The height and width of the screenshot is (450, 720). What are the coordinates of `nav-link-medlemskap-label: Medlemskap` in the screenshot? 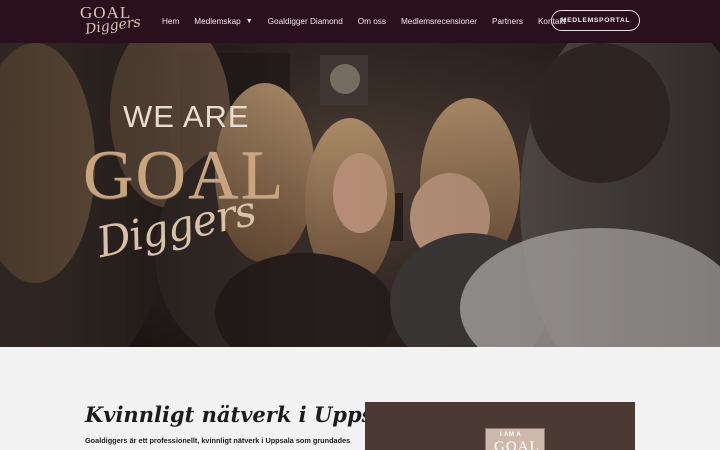 It's located at (217, 21).